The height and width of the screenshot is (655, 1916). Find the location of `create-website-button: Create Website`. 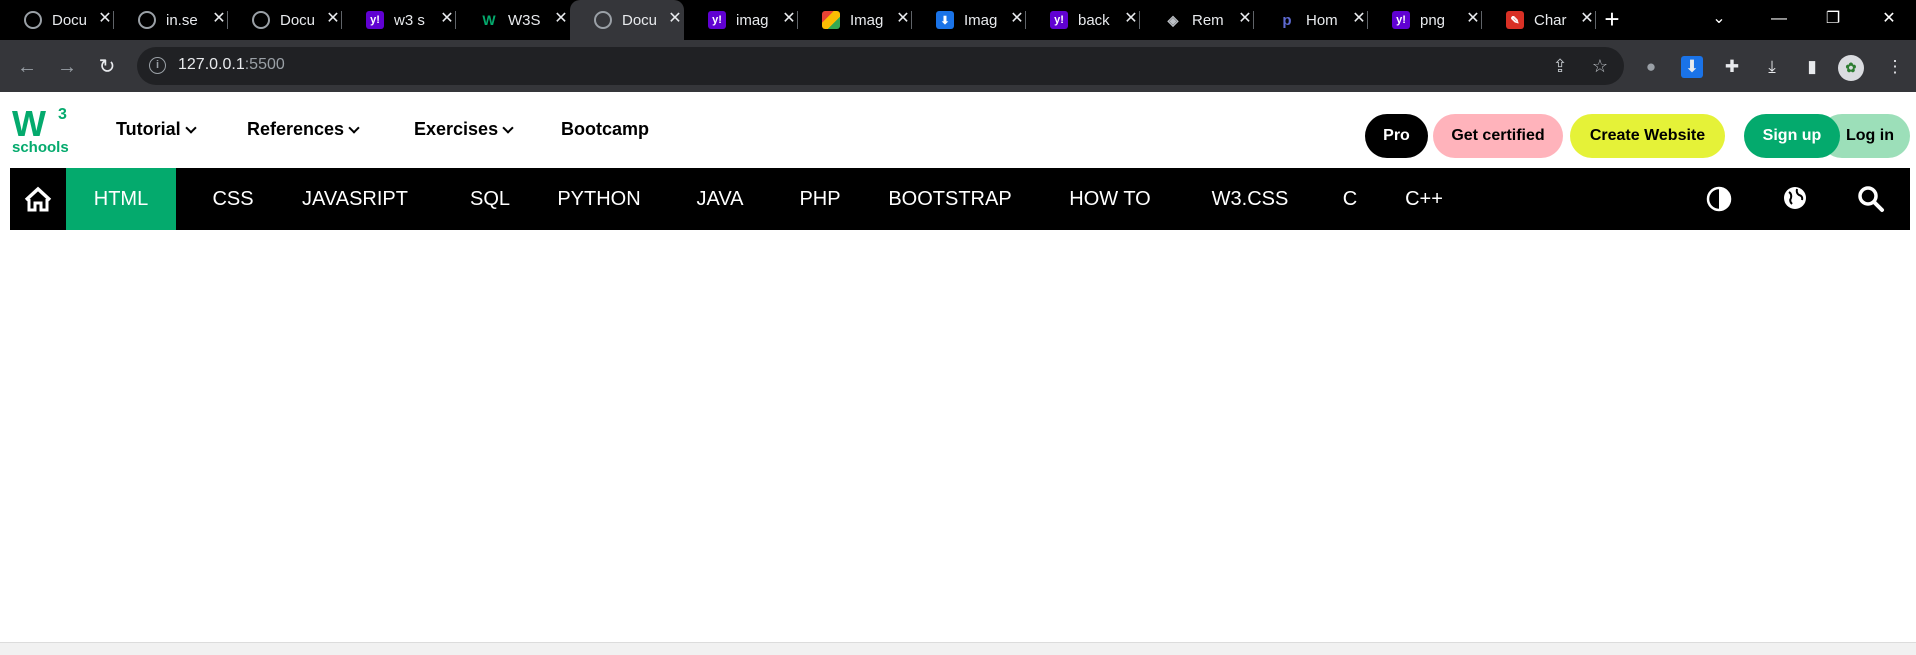

create-website-button: Create Website is located at coordinates (1647, 136).